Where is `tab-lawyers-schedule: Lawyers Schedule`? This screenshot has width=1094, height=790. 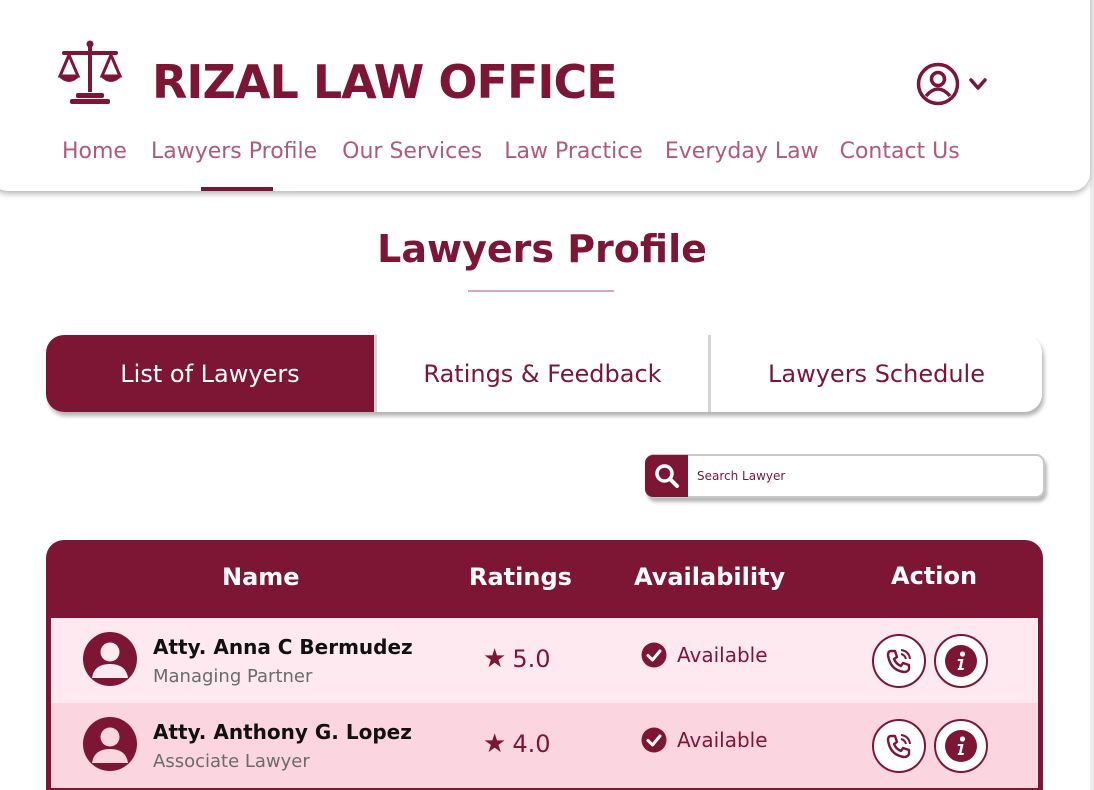
tab-lawyers-schedule: Lawyers Schedule is located at coordinates (876, 373).